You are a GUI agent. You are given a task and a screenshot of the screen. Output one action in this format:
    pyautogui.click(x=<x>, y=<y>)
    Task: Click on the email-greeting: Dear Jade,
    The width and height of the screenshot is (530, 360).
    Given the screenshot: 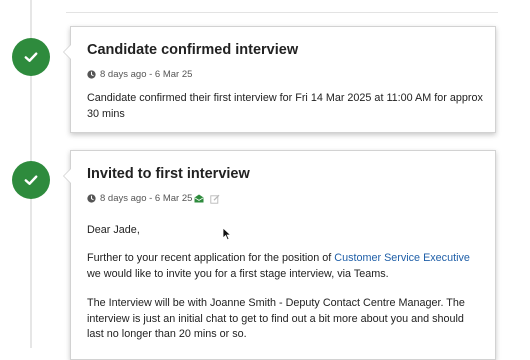 What is the action you would take?
    pyautogui.click(x=113, y=230)
    